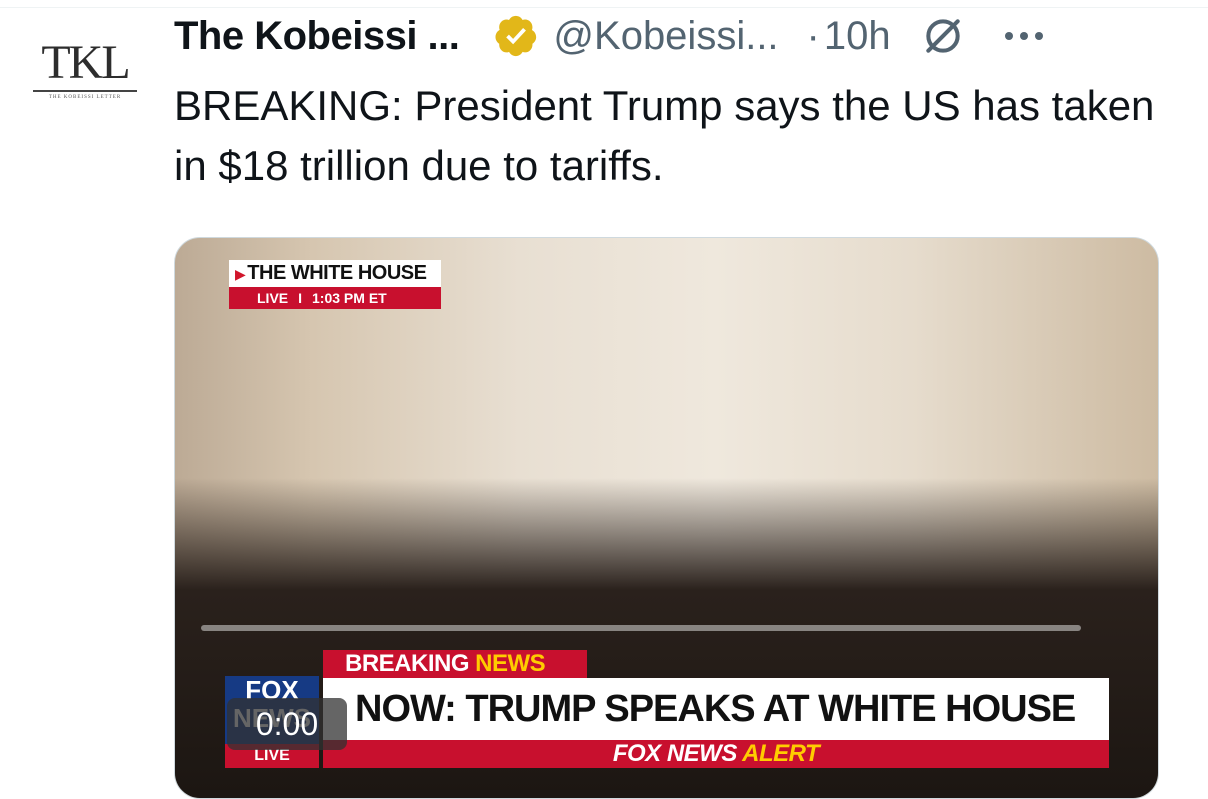 The height and width of the screenshot is (799, 1208). Describe the element at coordinates (410, 663) in the screenshot. I see `breaking-word: BREAKING` at that location.